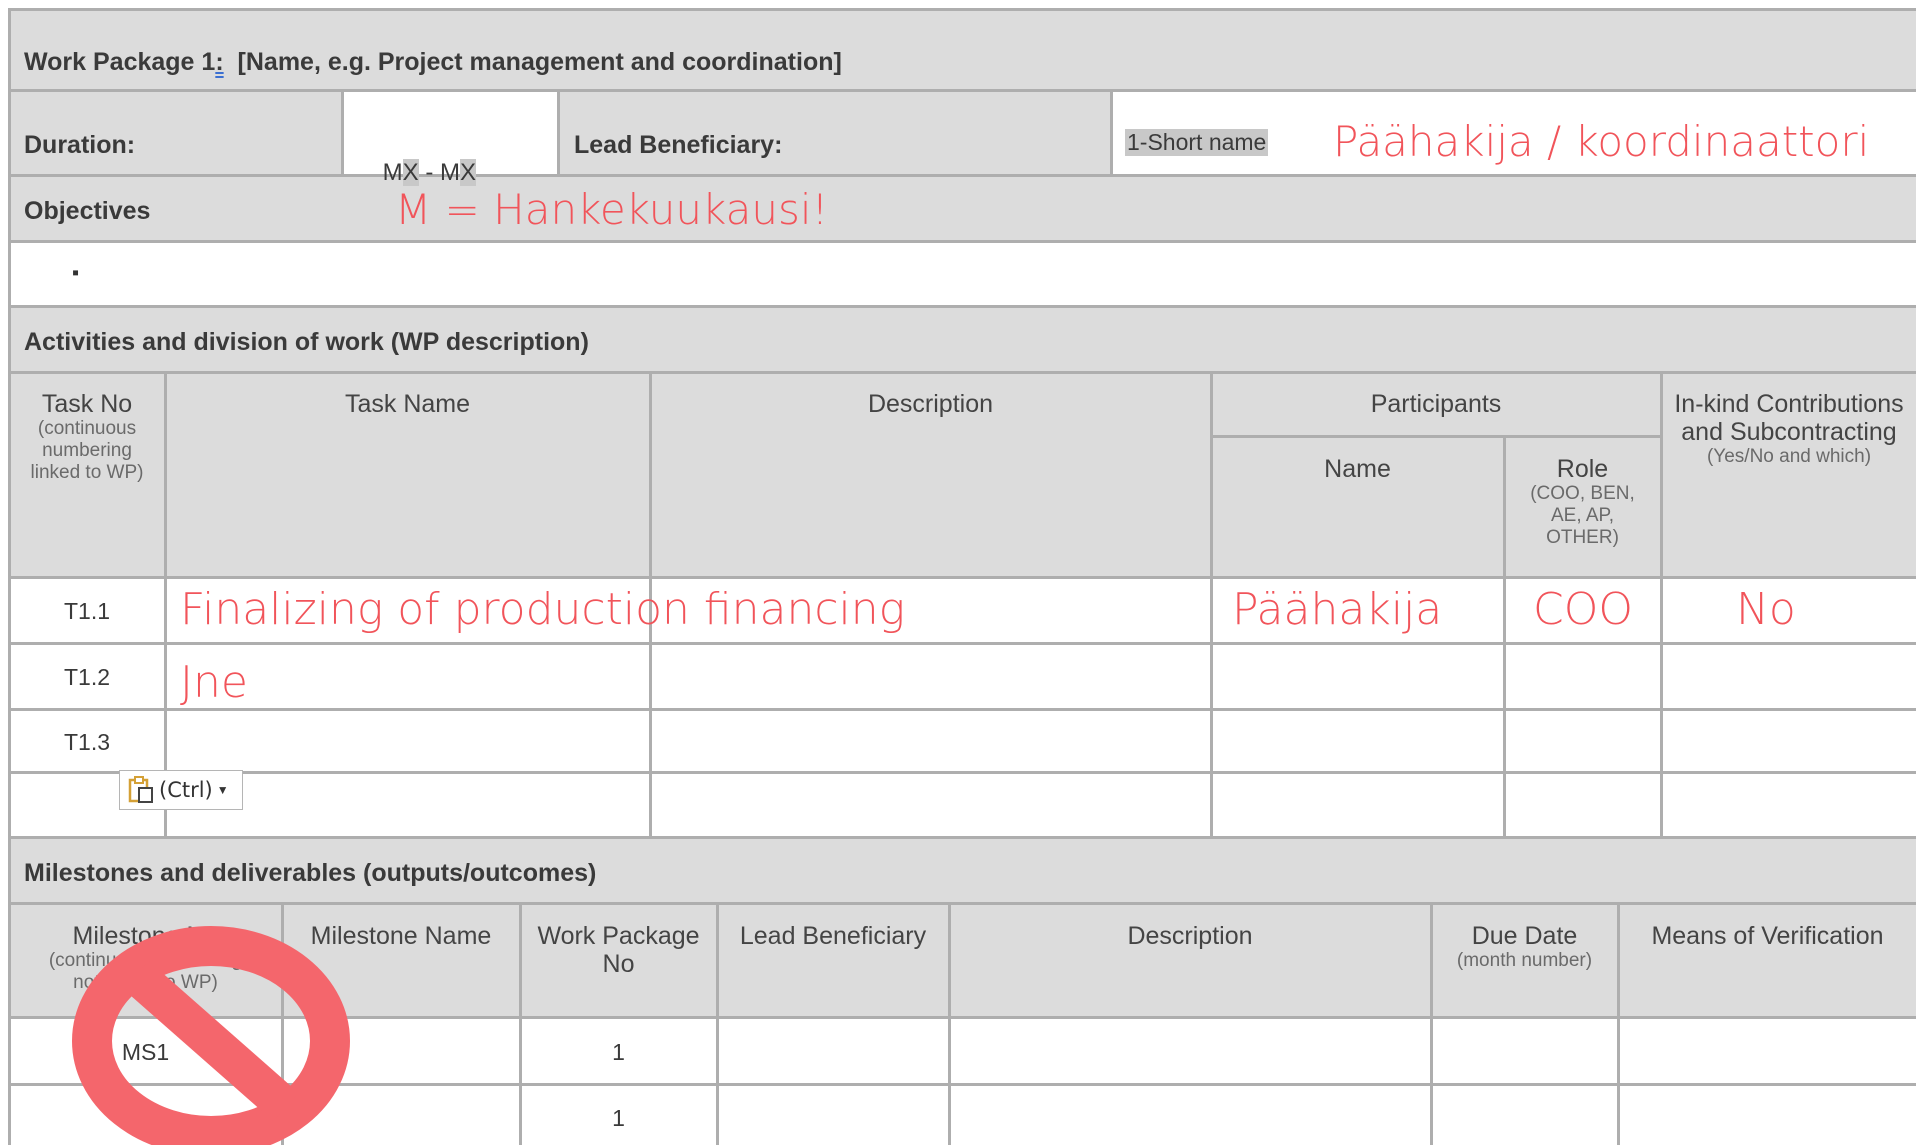  I want to click on task-row-2-name: Jne, so click(214, 683).